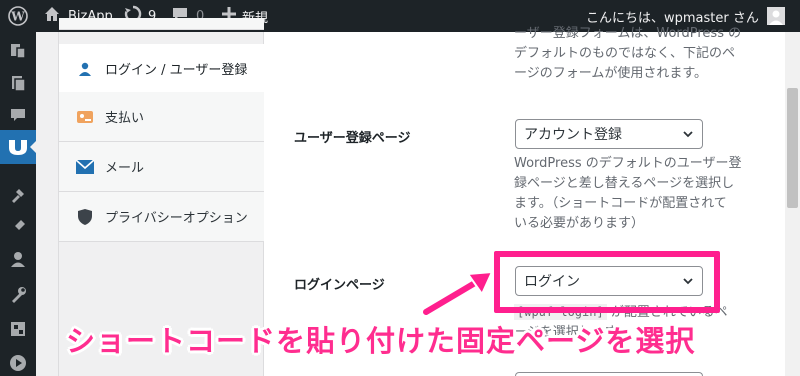 The width and height of the screenshot is (800, 376). What do you see at coordinates (85, 217) in the screenshot?
I see `shield-icon` at bounding box center [85, 217].